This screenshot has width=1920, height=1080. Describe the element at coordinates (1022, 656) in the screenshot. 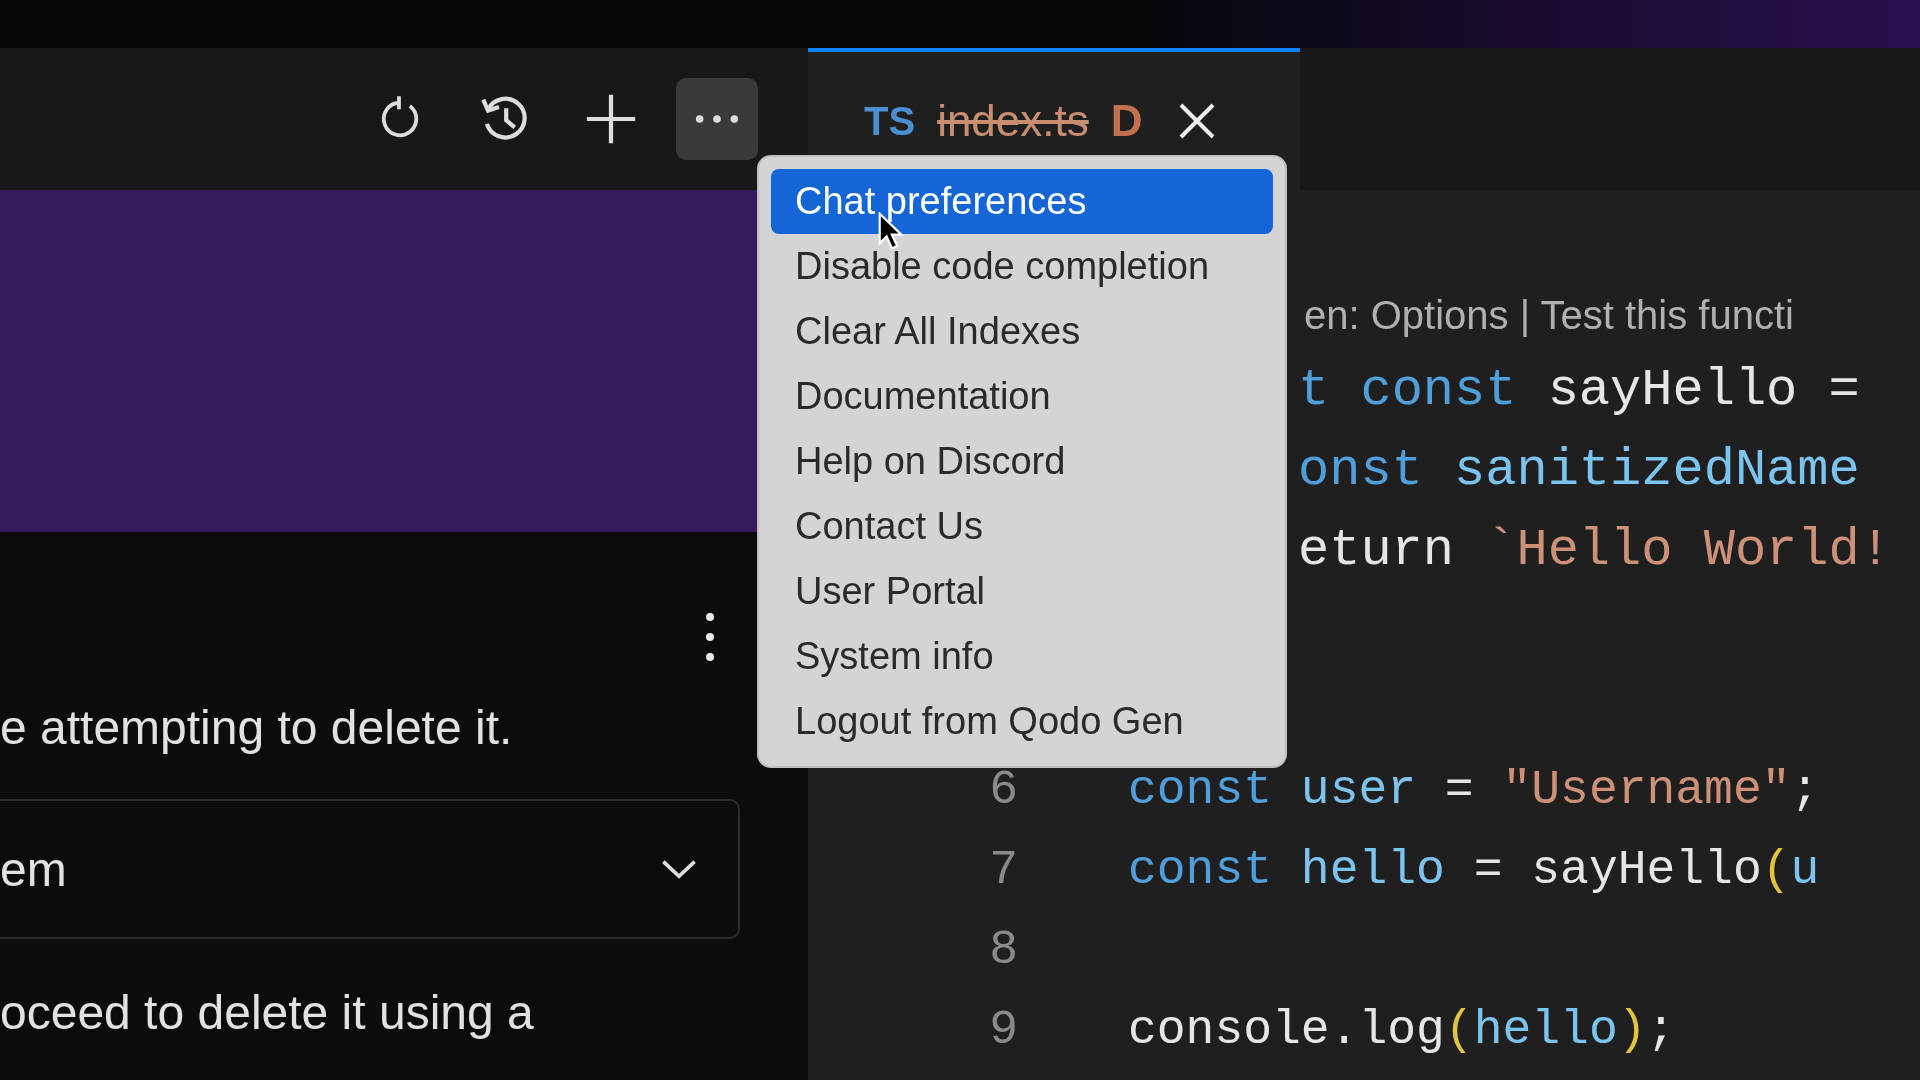

I see `menu-item: System info` at that location.